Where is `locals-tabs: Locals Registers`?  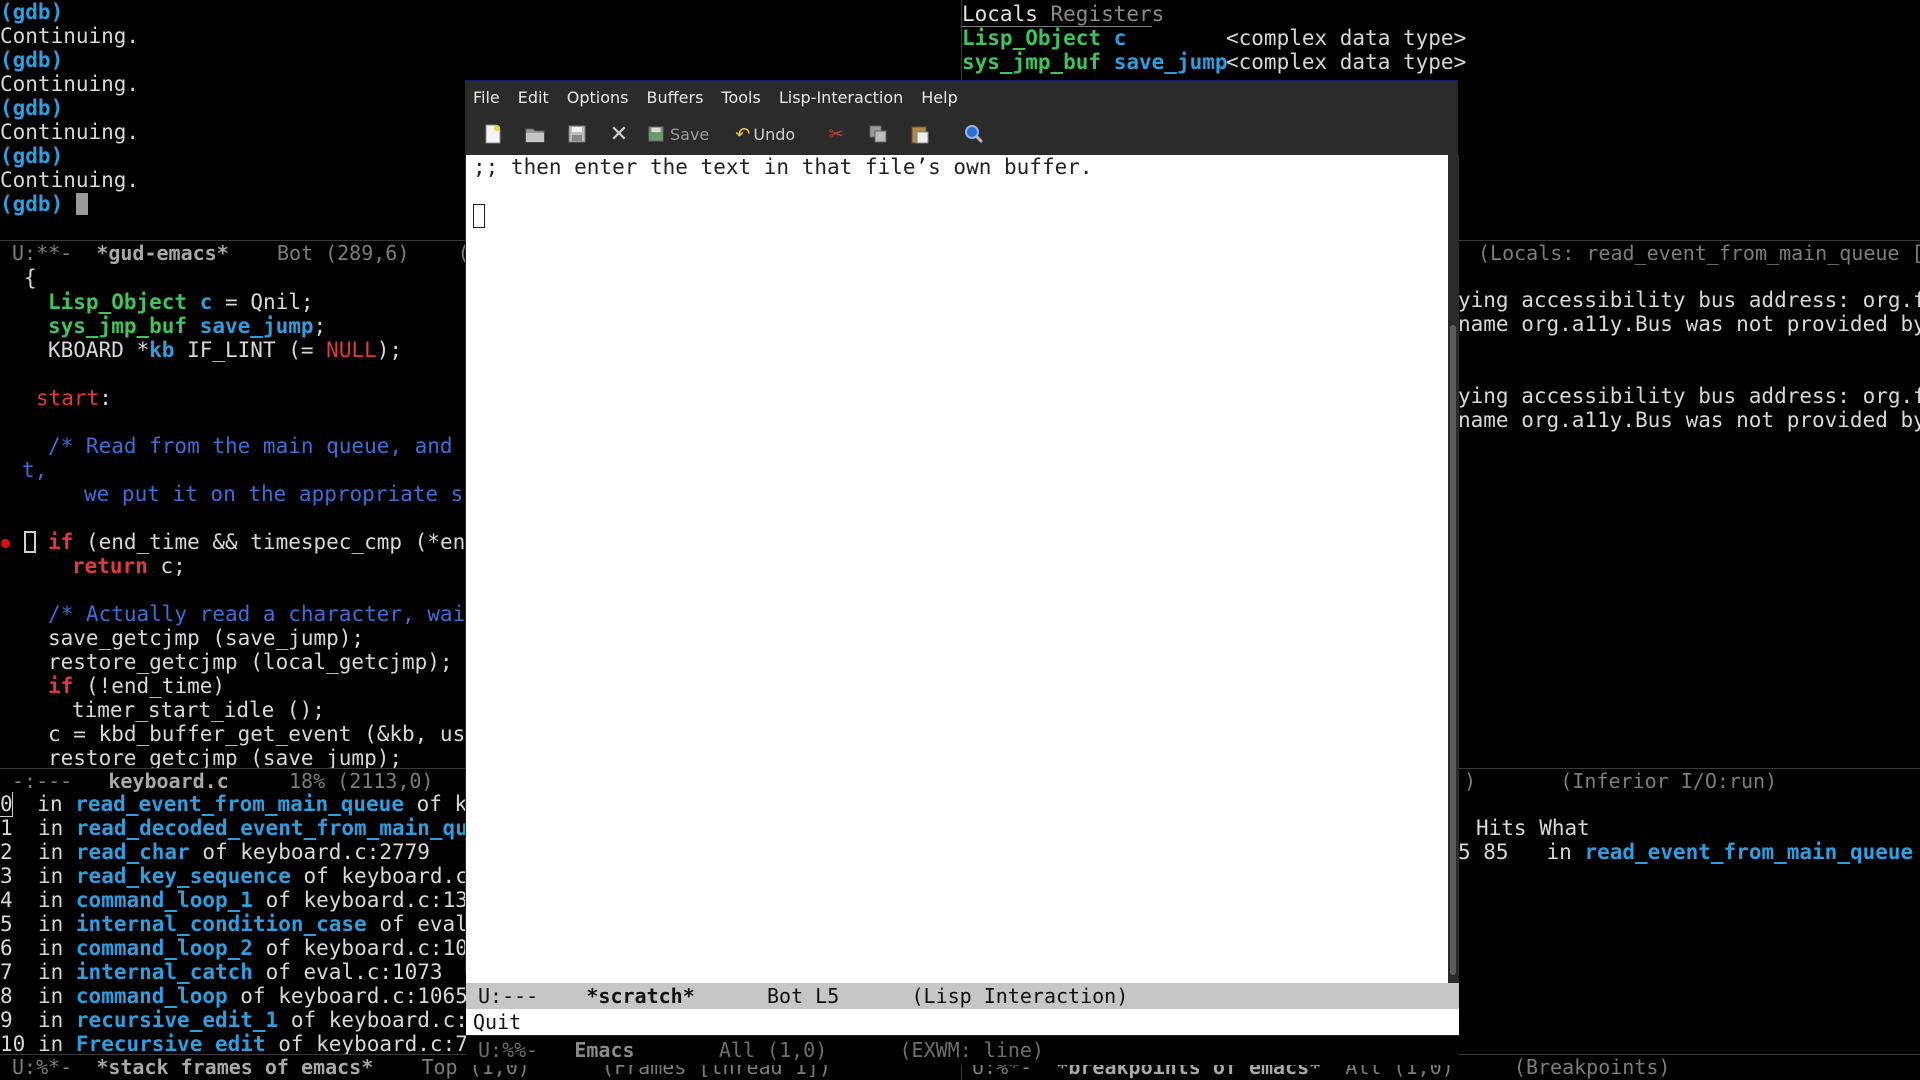 locals-tabs: Locals Registers is located at coordinates (1063, 14).